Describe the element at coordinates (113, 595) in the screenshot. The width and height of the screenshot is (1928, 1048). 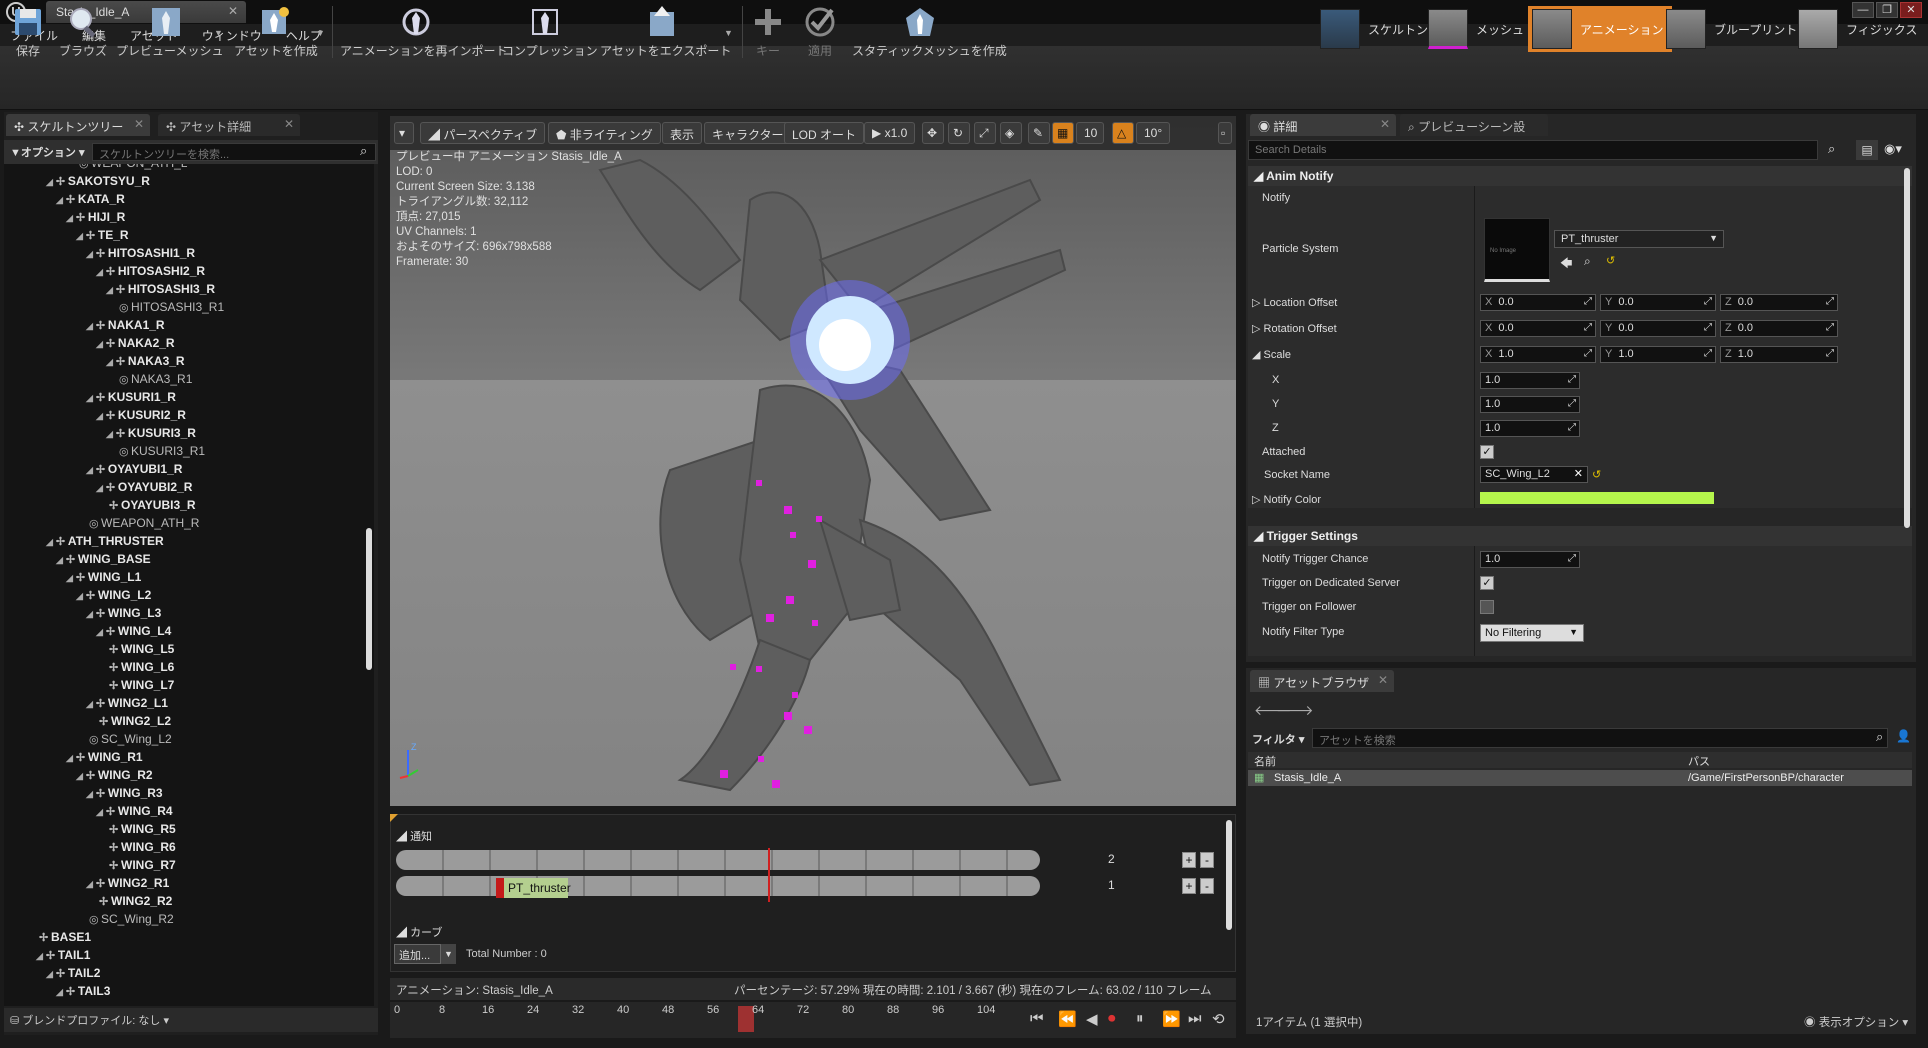
I see `tree-node: ◢ ✢ WING_L2` at that location.